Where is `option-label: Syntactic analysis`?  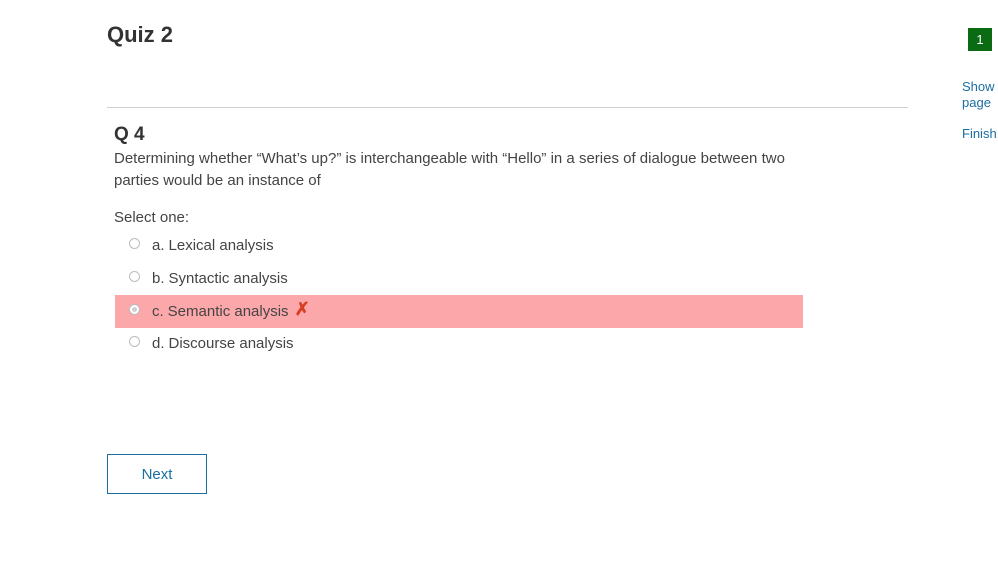 option-label: Syntactic analysis is located at coordinates (228, 278).